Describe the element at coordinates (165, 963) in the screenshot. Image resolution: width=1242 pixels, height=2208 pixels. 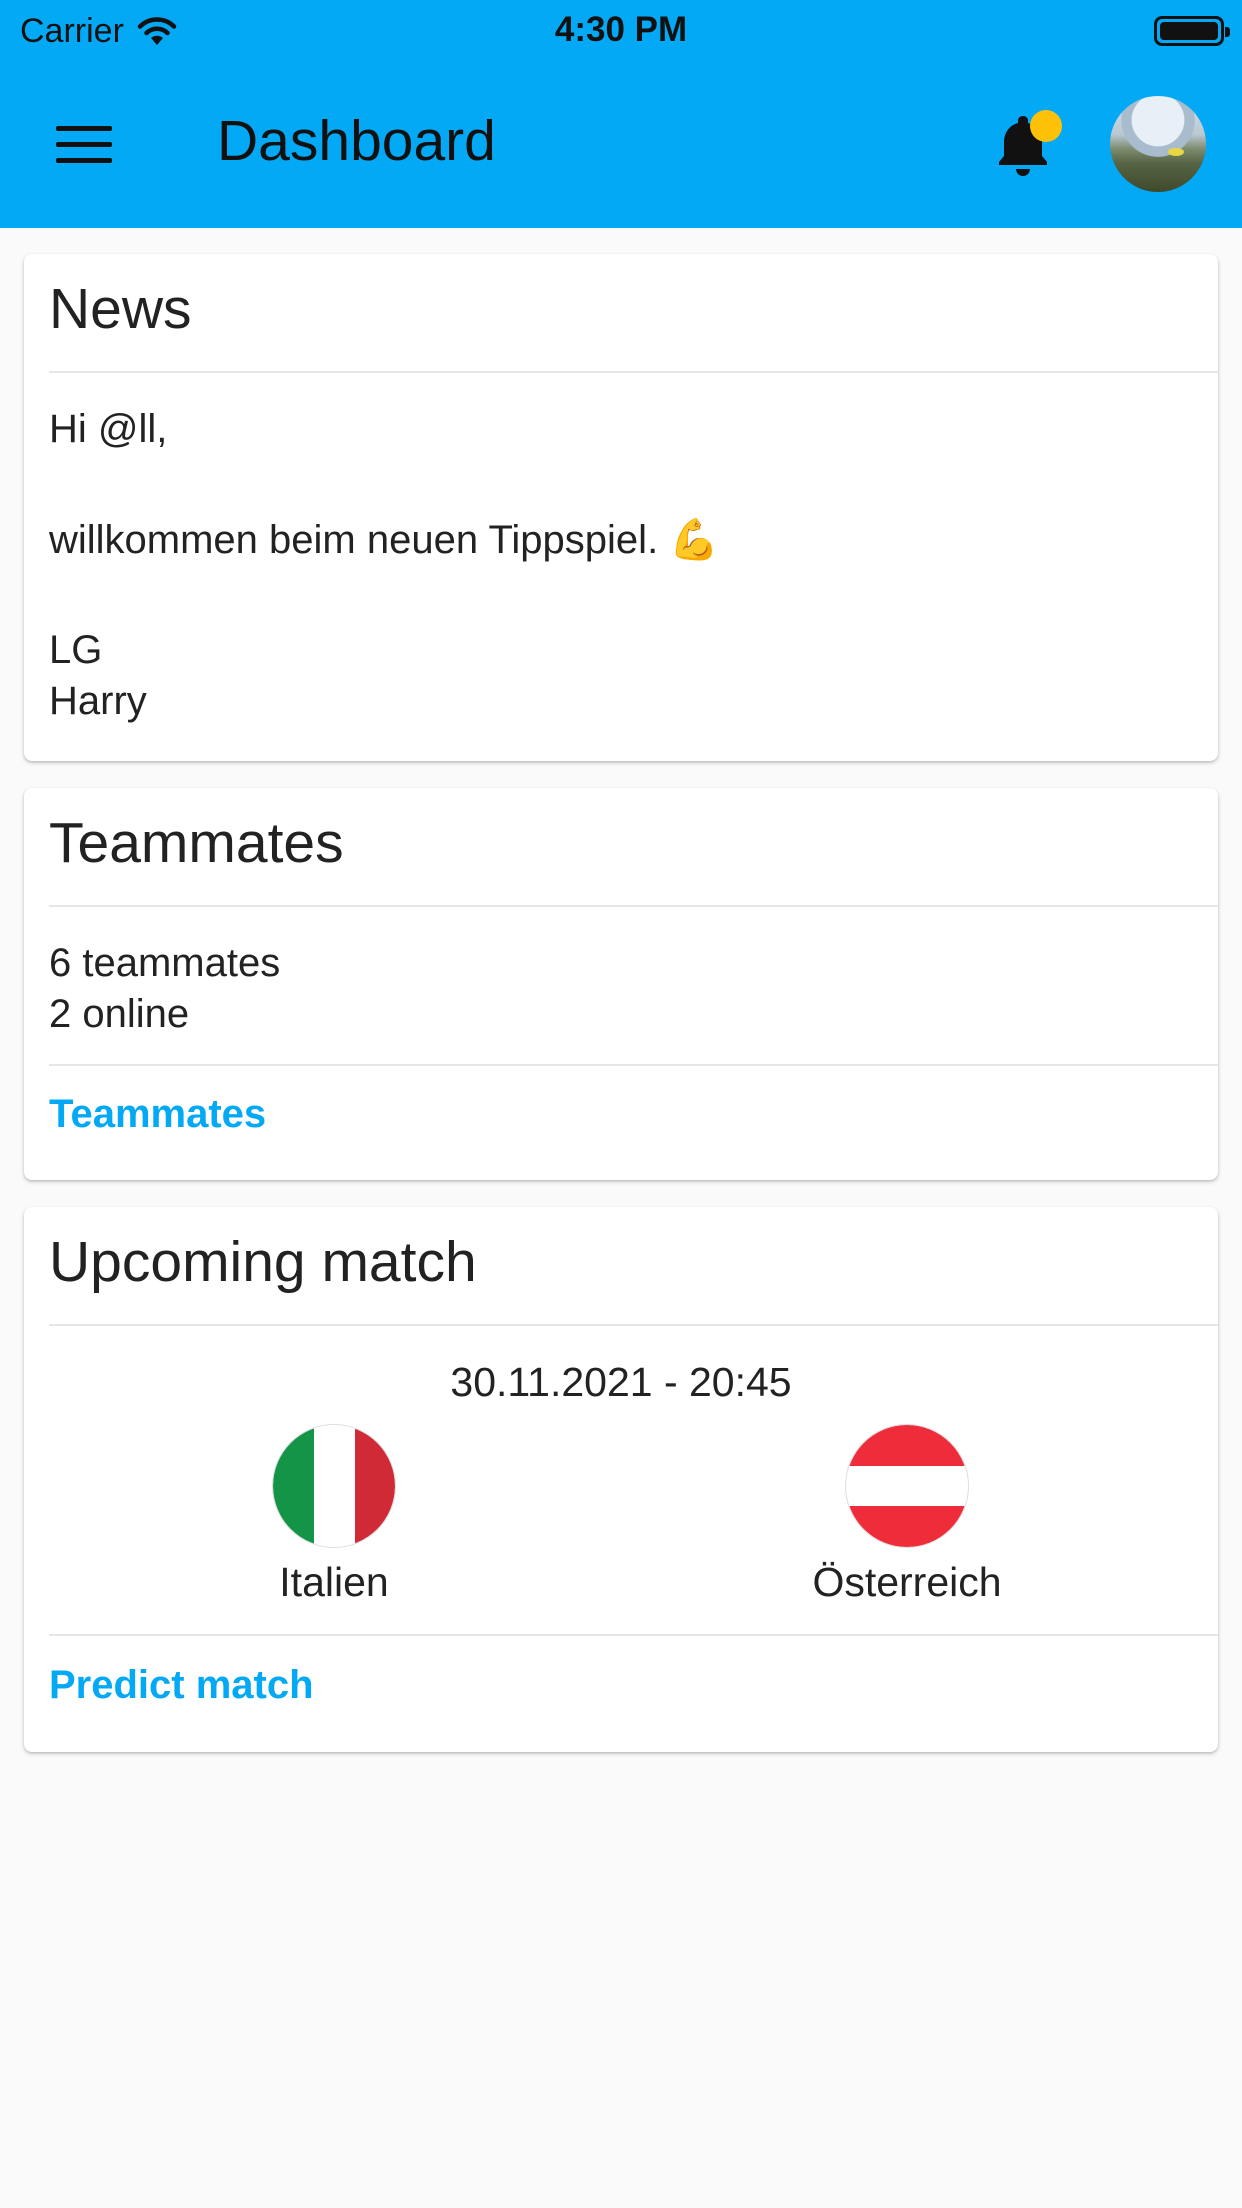
I see `teammates-count: 6 teammates` at that location.